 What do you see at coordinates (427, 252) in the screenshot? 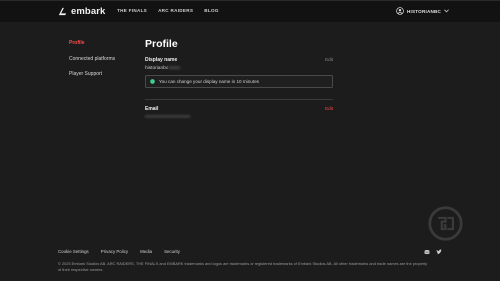
I see `discord-icon` at bounding box center [427, 252].